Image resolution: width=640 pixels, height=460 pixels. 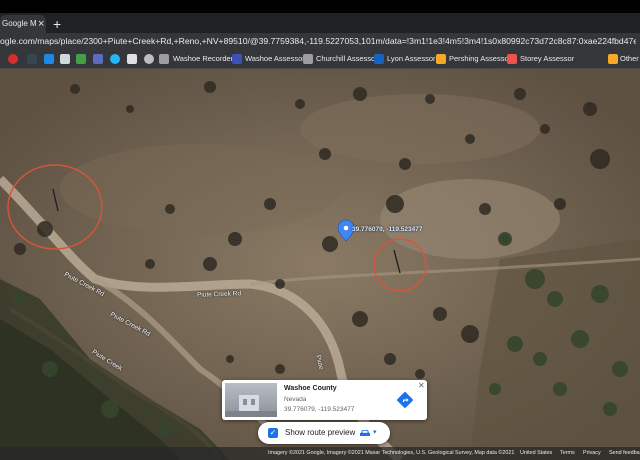 What do you see at coordinates (512, 59) in the screenshot?
I see `bookmark-storey-assessor-icon` at bounding box center [512, 59].